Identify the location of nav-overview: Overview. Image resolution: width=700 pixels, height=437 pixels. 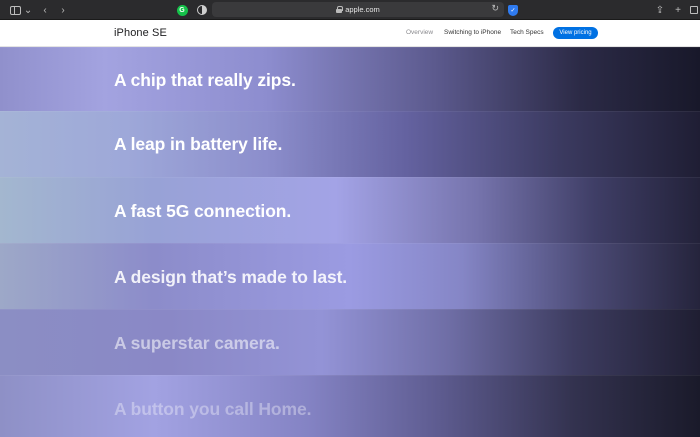
(419, 32).